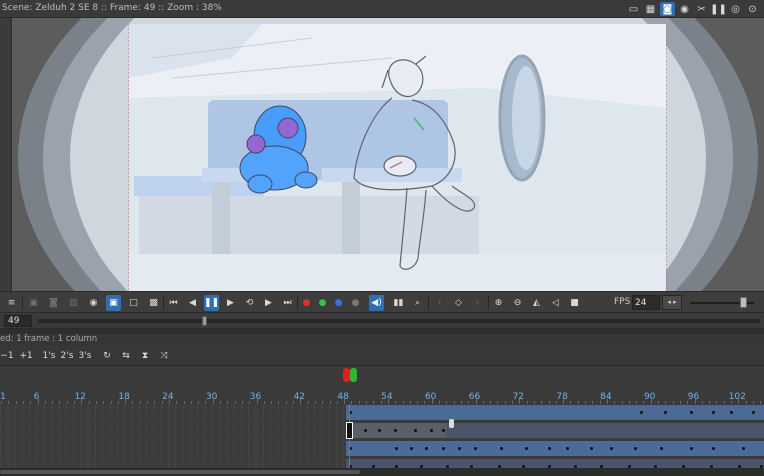 The height and width of the screenshot is (476, 764). I want to click on green-channel-icon: ●, so click(322, 303).